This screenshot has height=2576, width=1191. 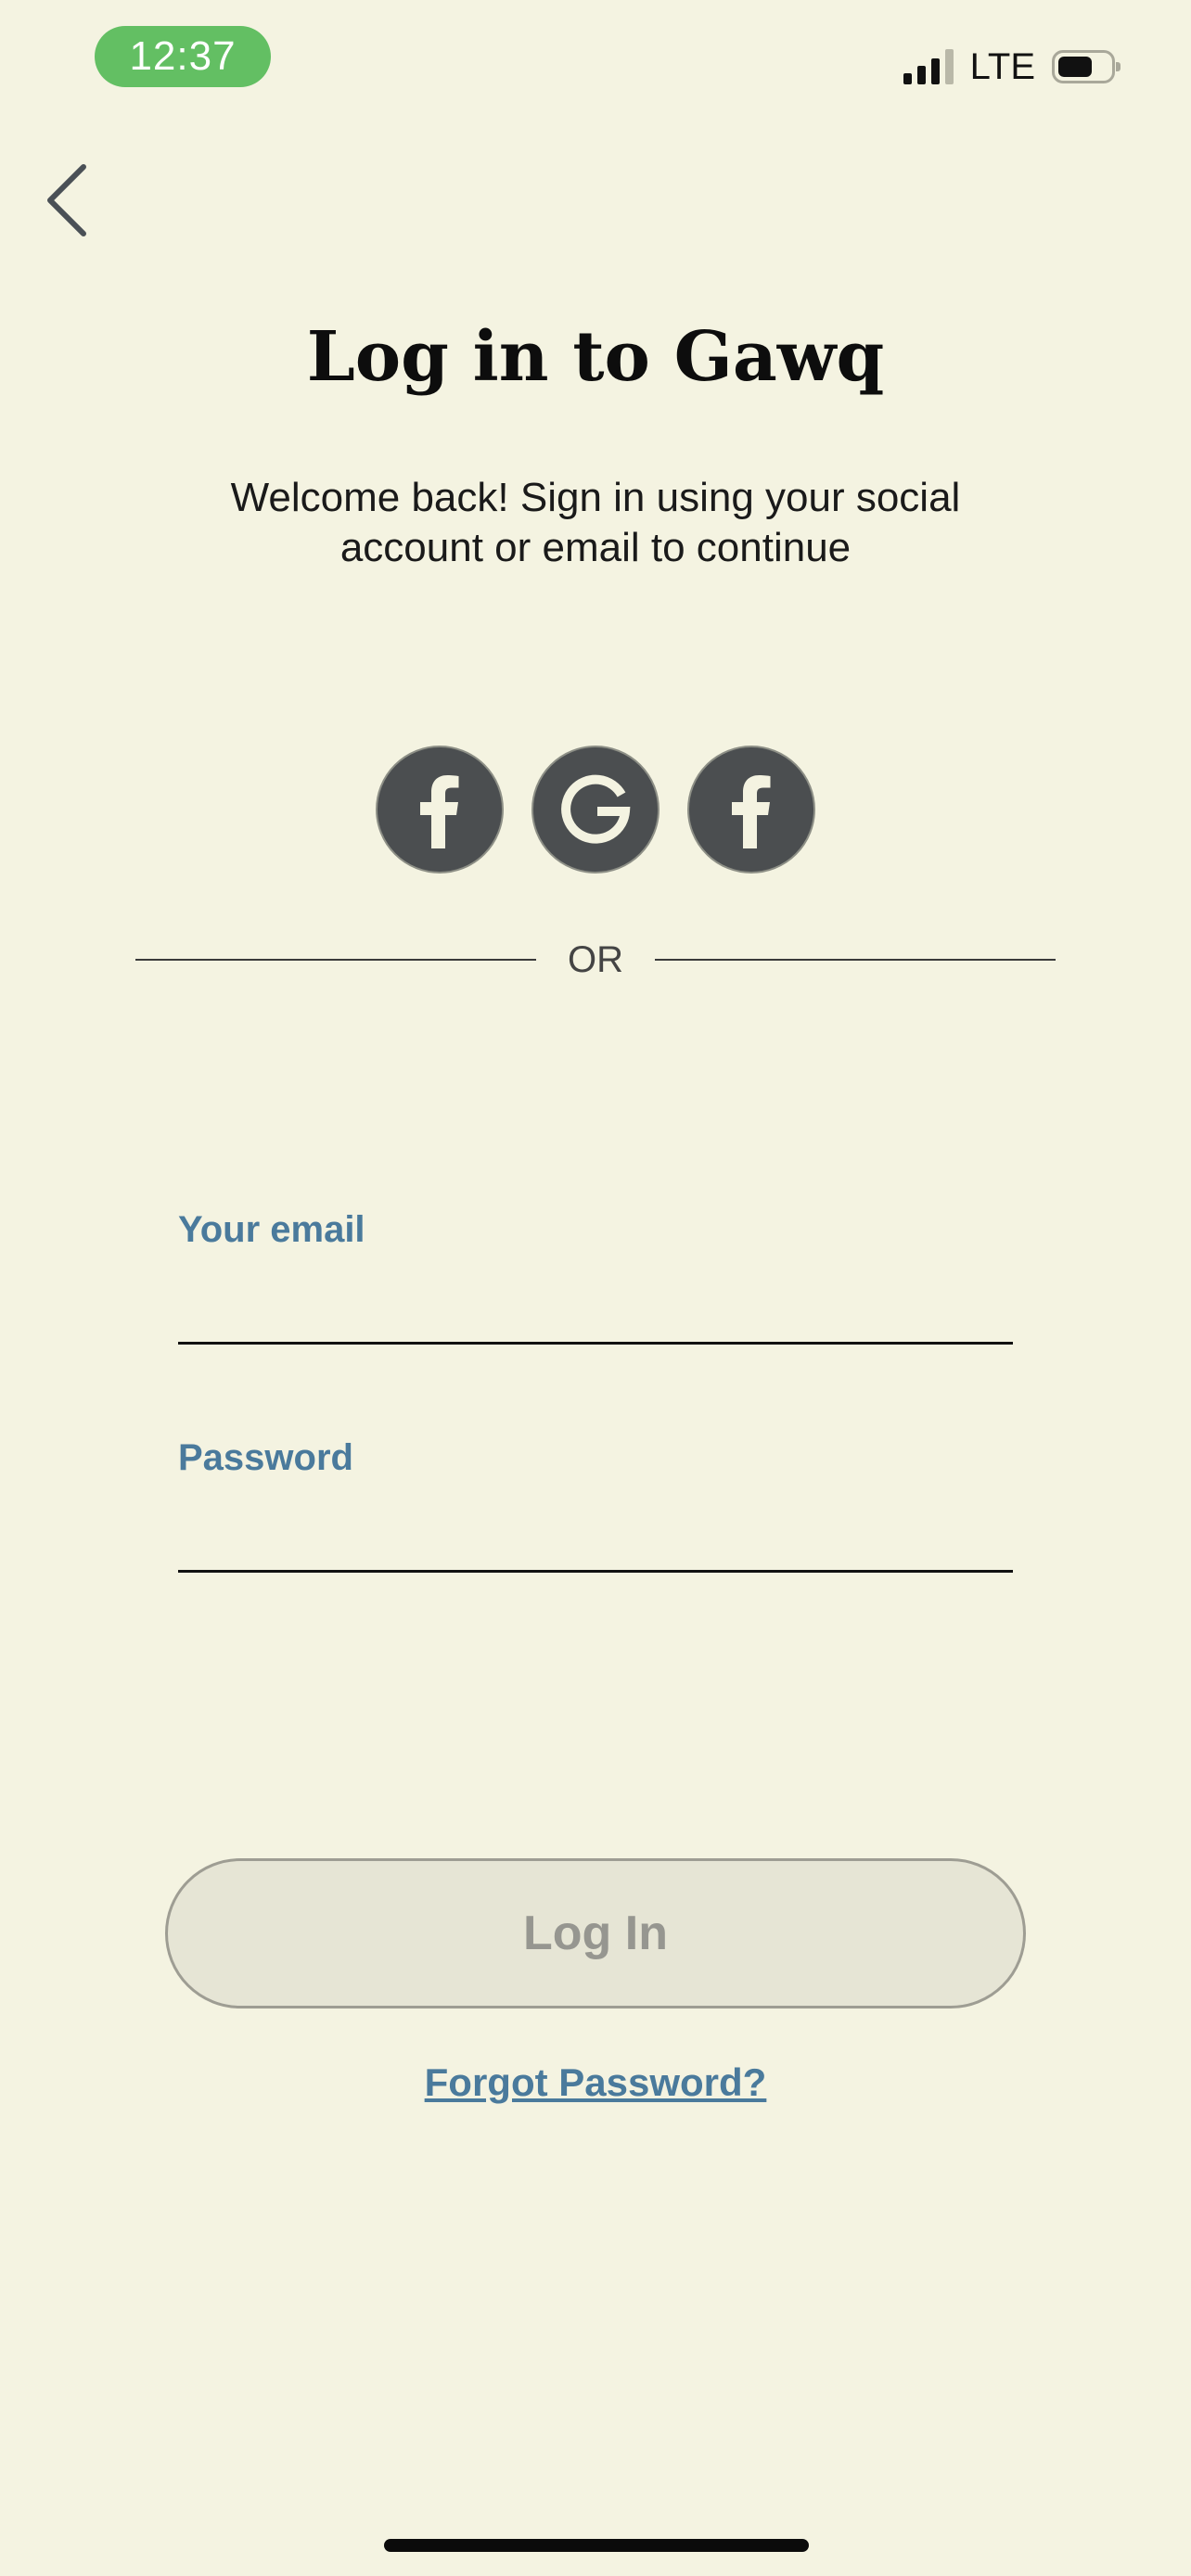 What do you see at coordinates (597, 2545) in the screenshot?
I see `home-indicator` at bounding box center [597, 2545].